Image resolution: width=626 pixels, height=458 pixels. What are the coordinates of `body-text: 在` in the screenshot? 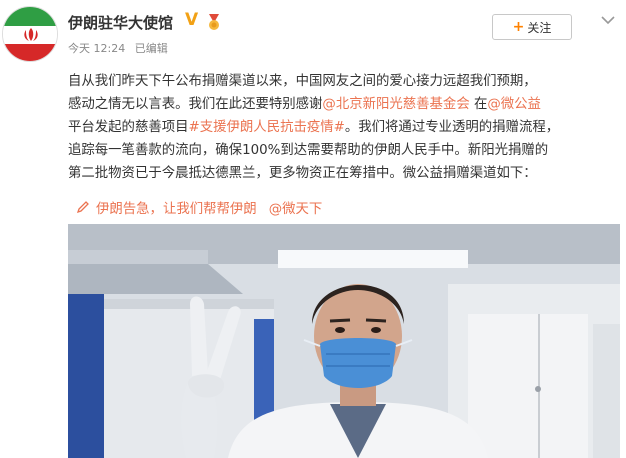 It's located at (478, 104).